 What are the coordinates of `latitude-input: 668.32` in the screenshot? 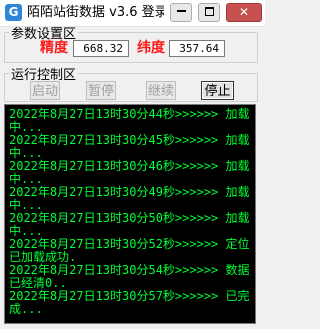 It's located at (101, 48).